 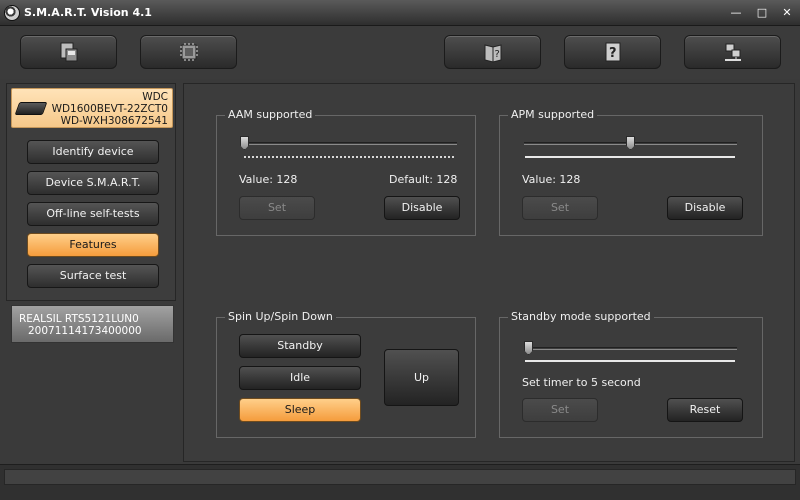 What do you see at coordinates (551, 179) in the screenshot?
I see `apm-value: Value: 128` at bounding box center [551, 179].